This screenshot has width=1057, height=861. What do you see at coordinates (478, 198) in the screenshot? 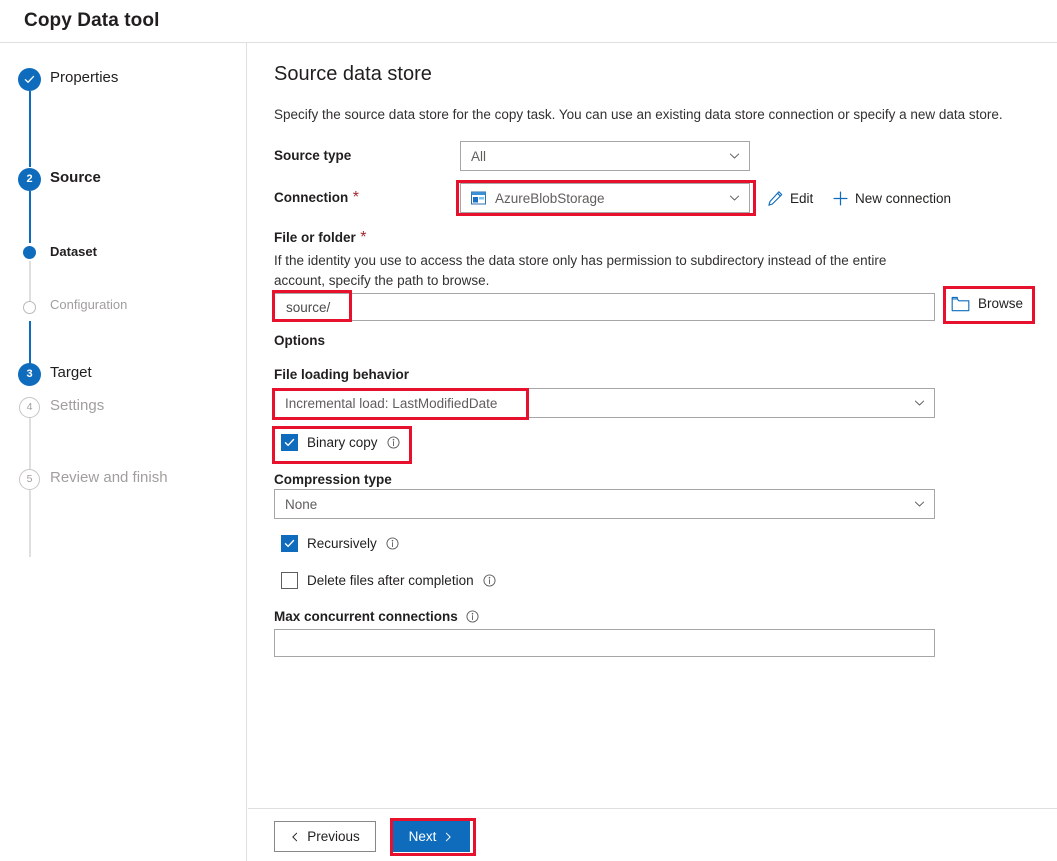
I see `azure-blob-storage-icon` at bounding box center [478, 198].